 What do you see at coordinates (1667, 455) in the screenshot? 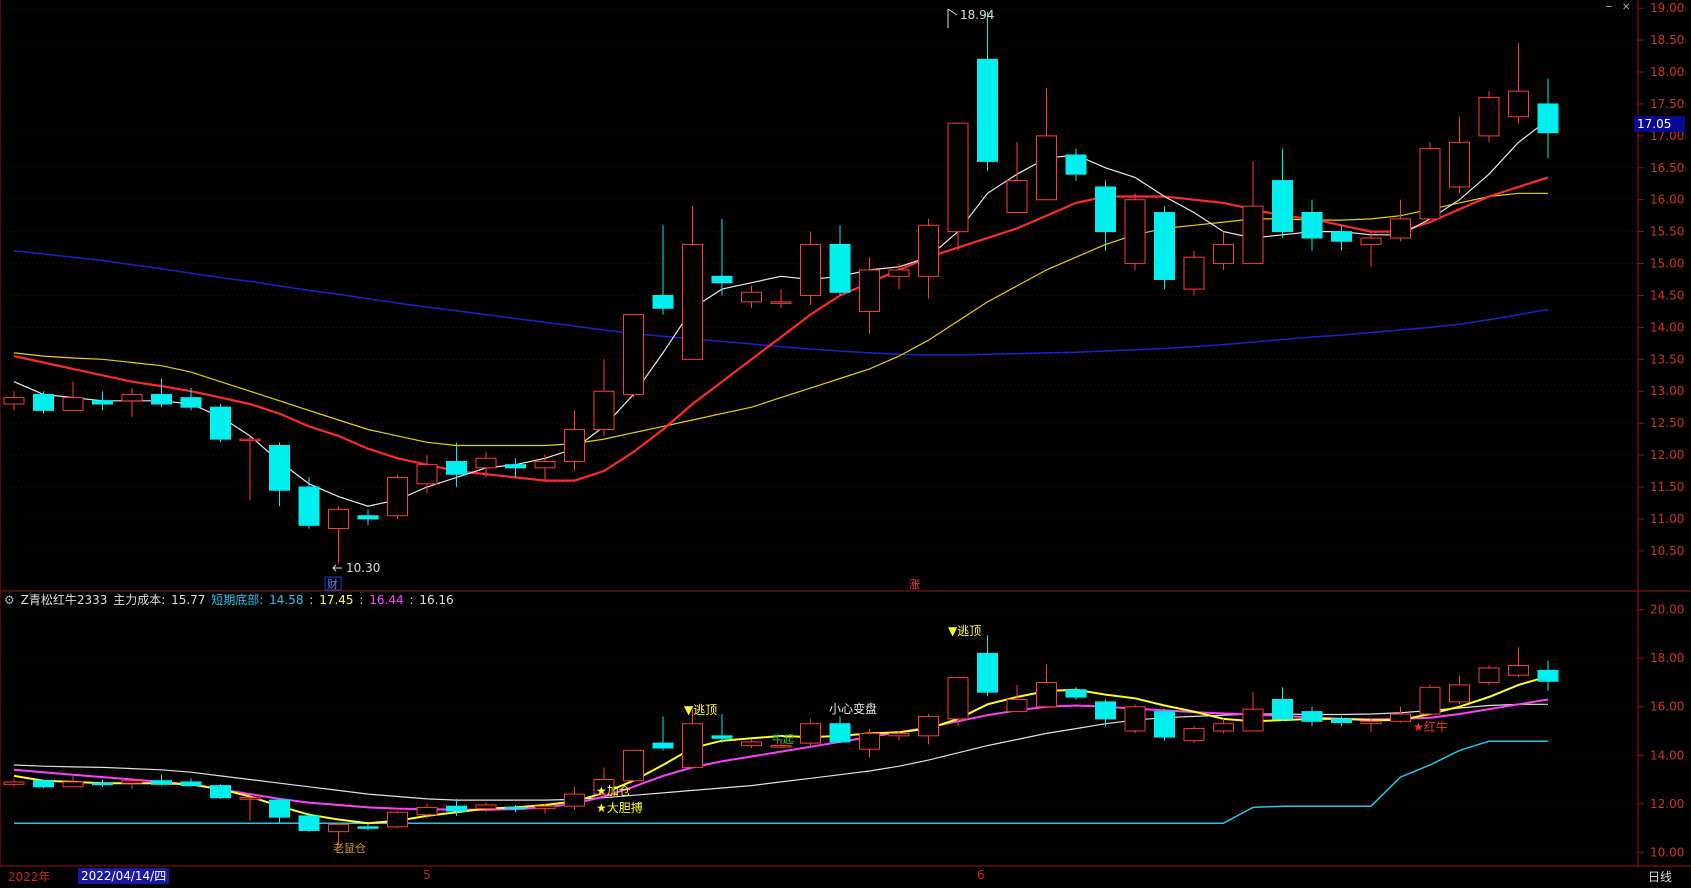
I see `main-y-tick-label: 12.00` at bounding box center [1667, 455].